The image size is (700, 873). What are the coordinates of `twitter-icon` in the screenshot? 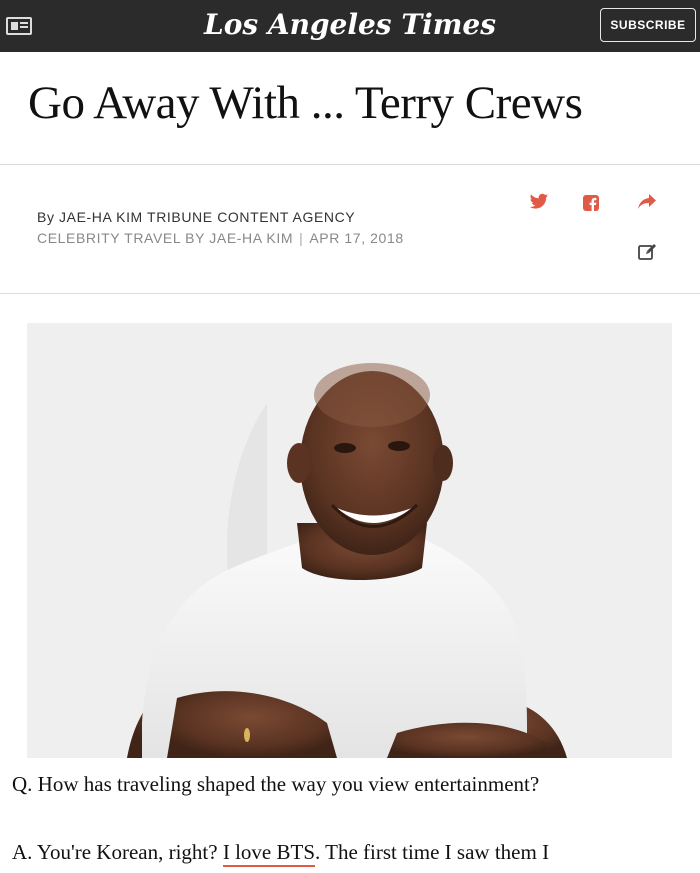 It's located at (539, 202).